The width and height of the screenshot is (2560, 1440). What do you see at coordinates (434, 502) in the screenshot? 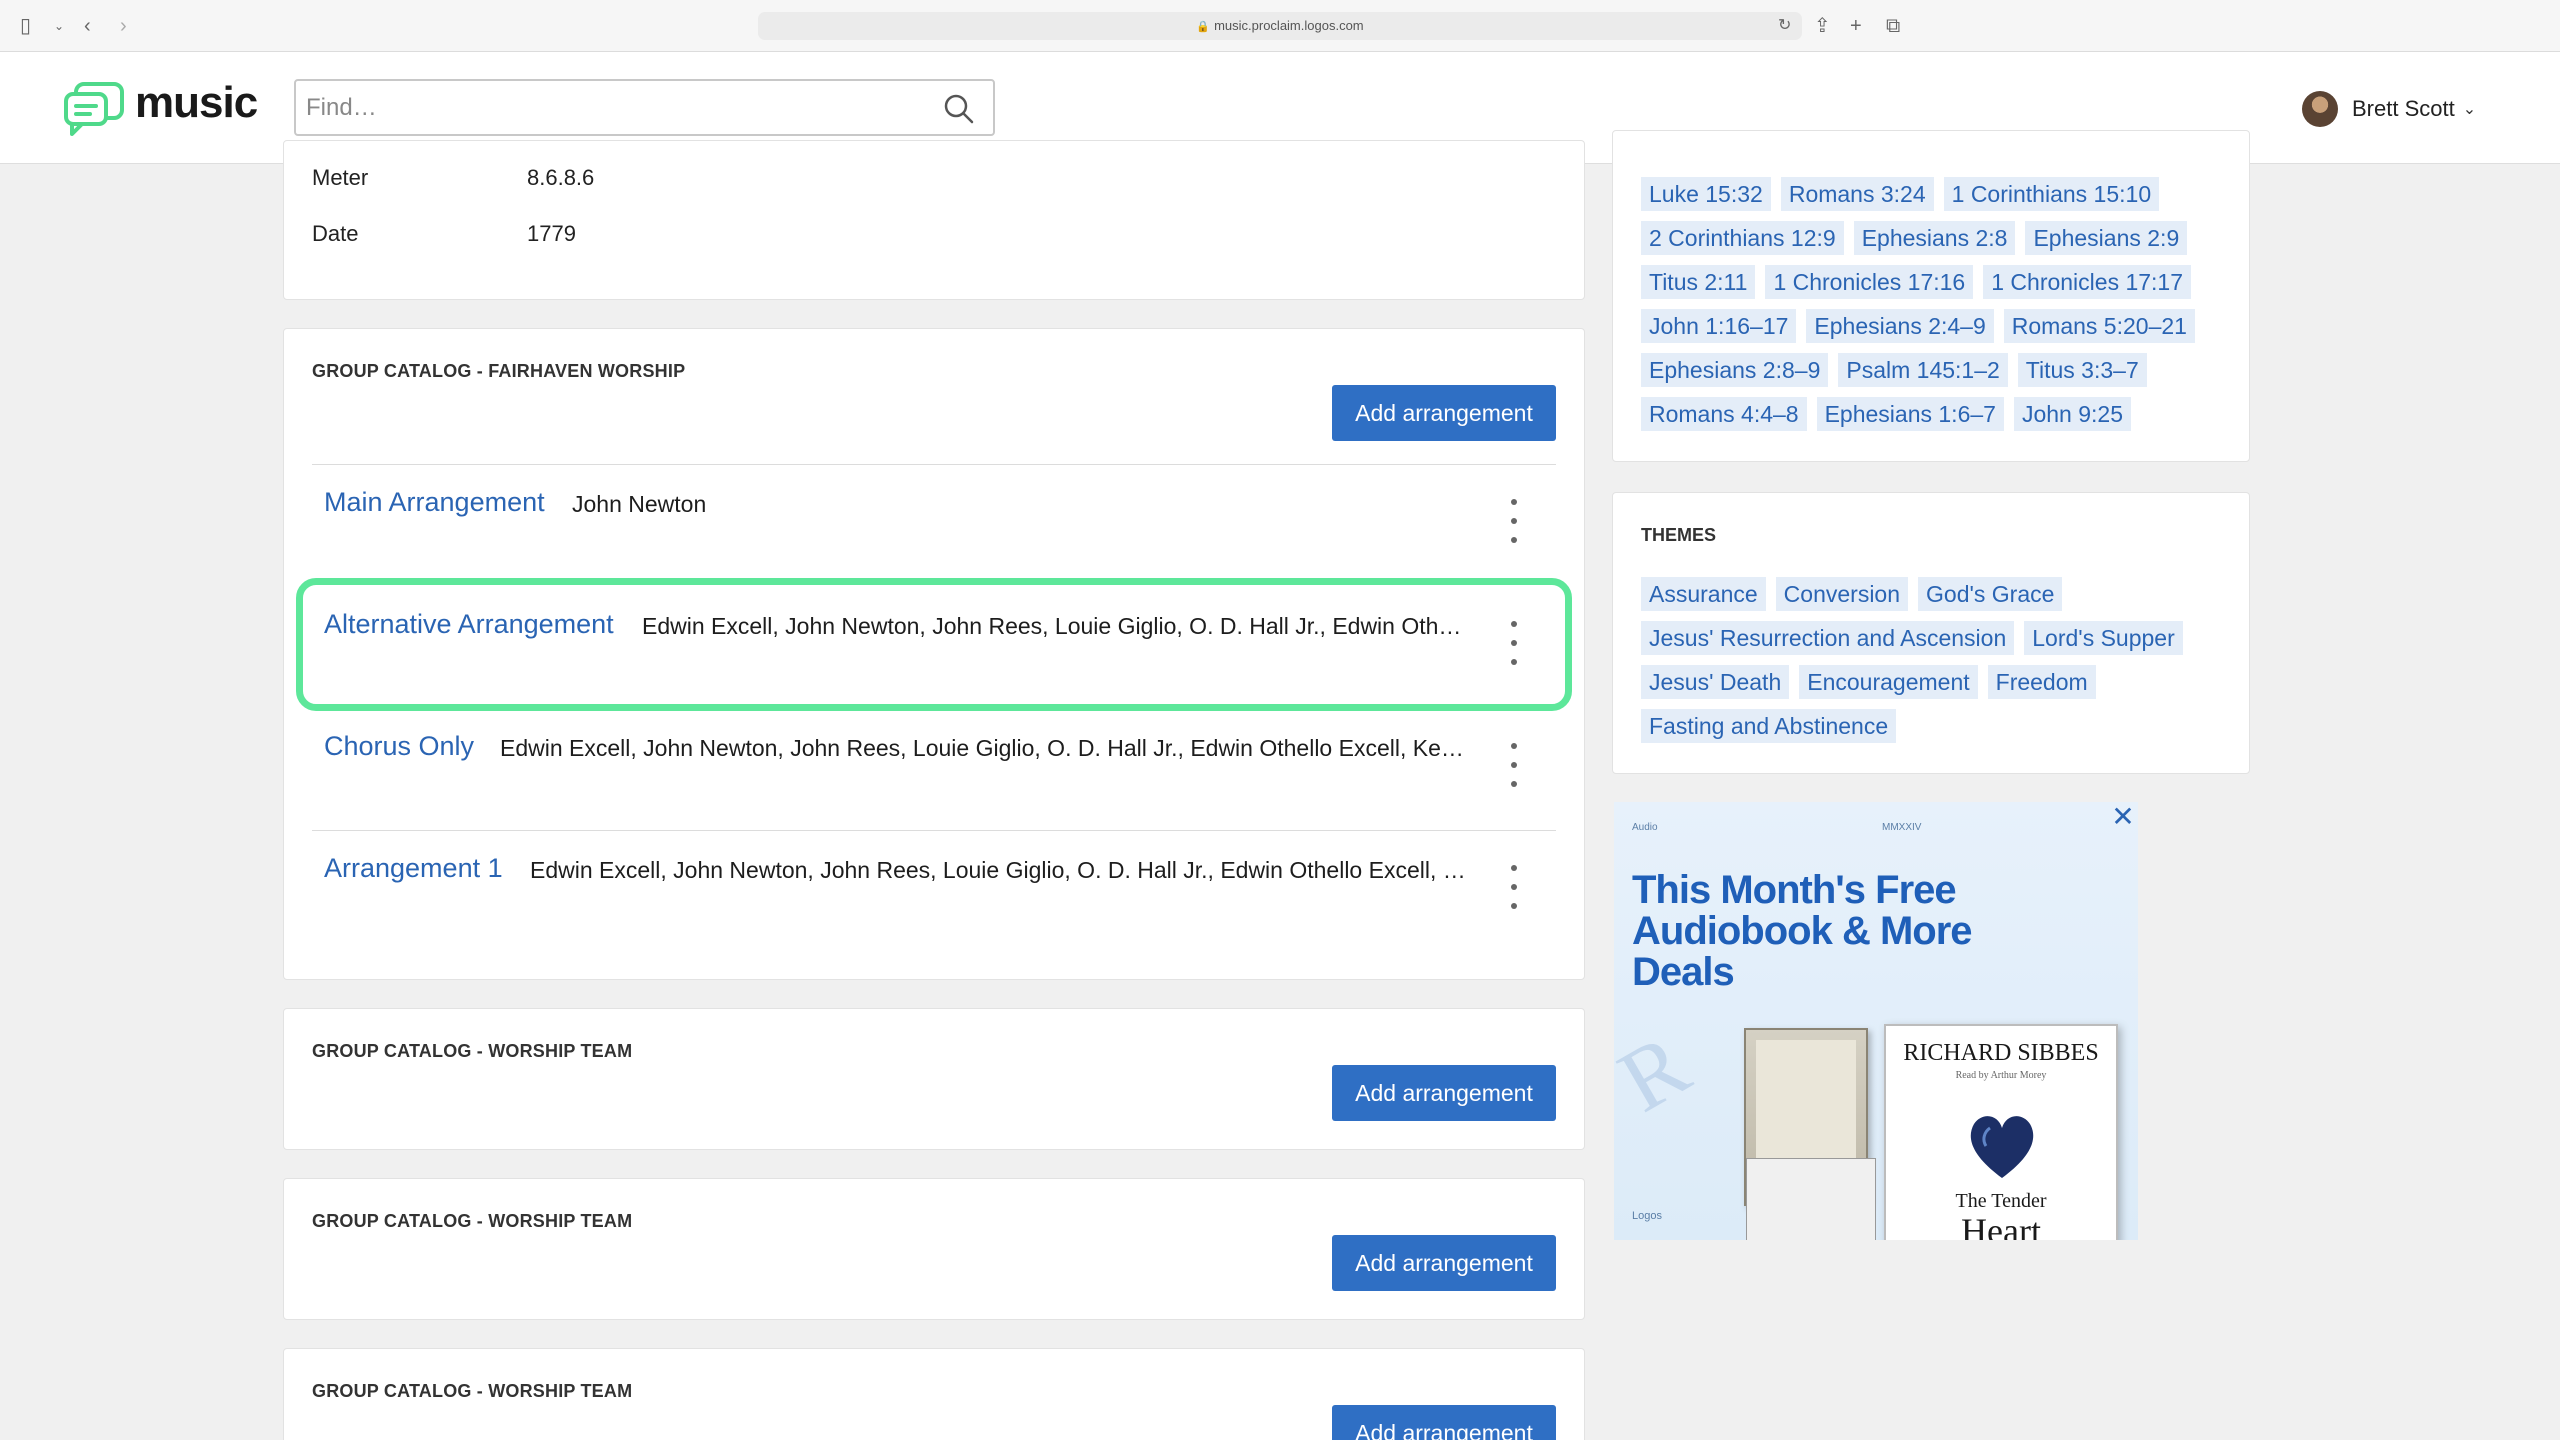
I see `arrangement-name-link: Main Arrangement` at bounding box center [434, 502].